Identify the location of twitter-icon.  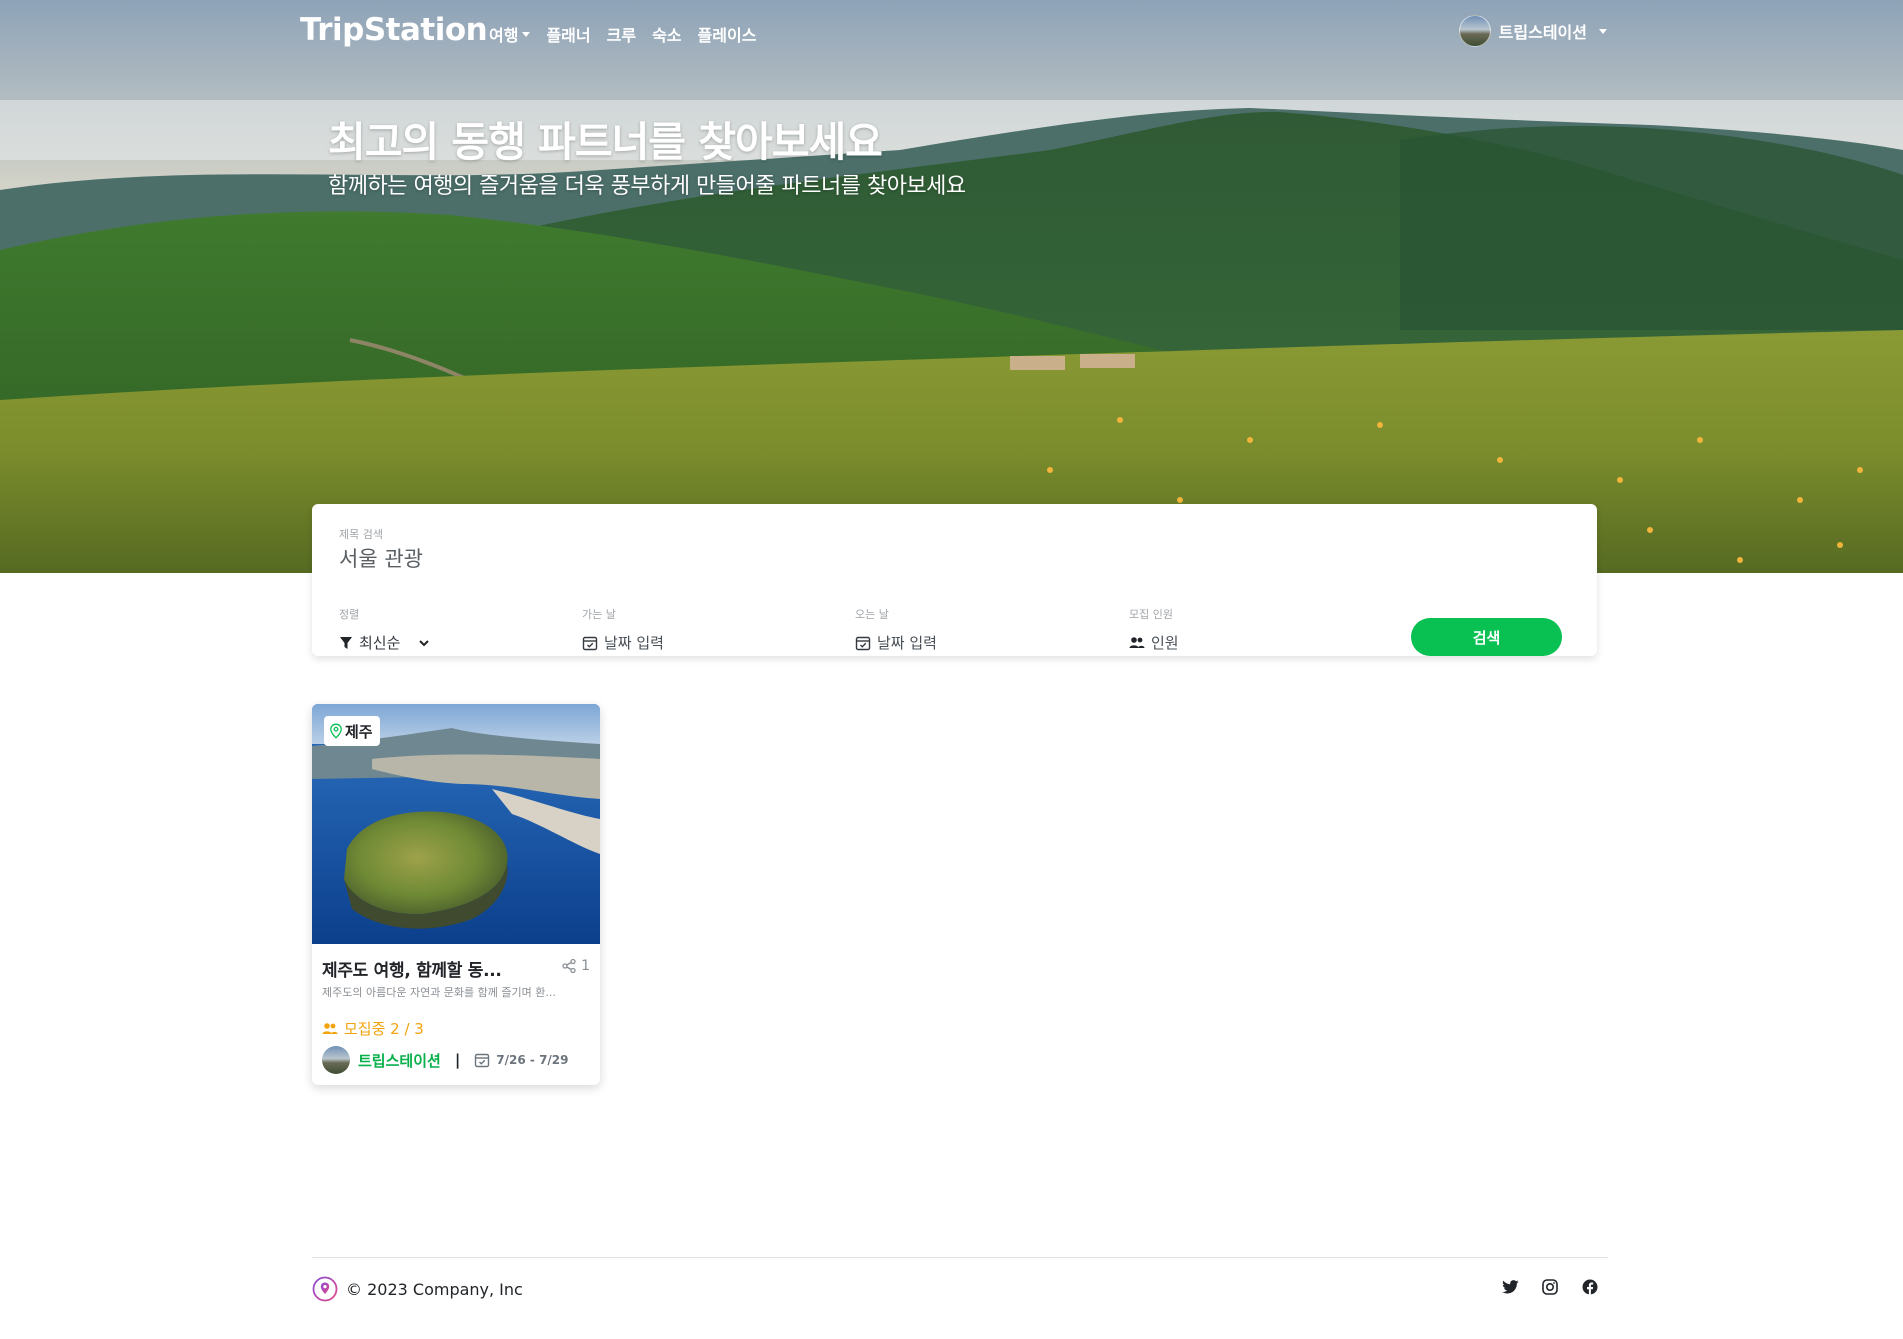
(1510, 1287).